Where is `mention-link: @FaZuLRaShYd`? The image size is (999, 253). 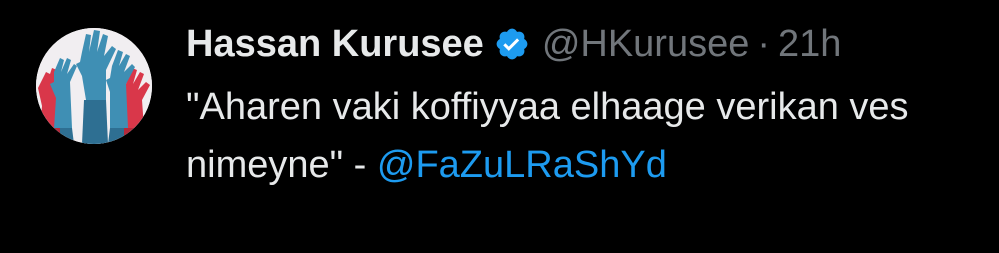 mention-link: @FaZuLRaShYd is located at coordinates (522, 165).